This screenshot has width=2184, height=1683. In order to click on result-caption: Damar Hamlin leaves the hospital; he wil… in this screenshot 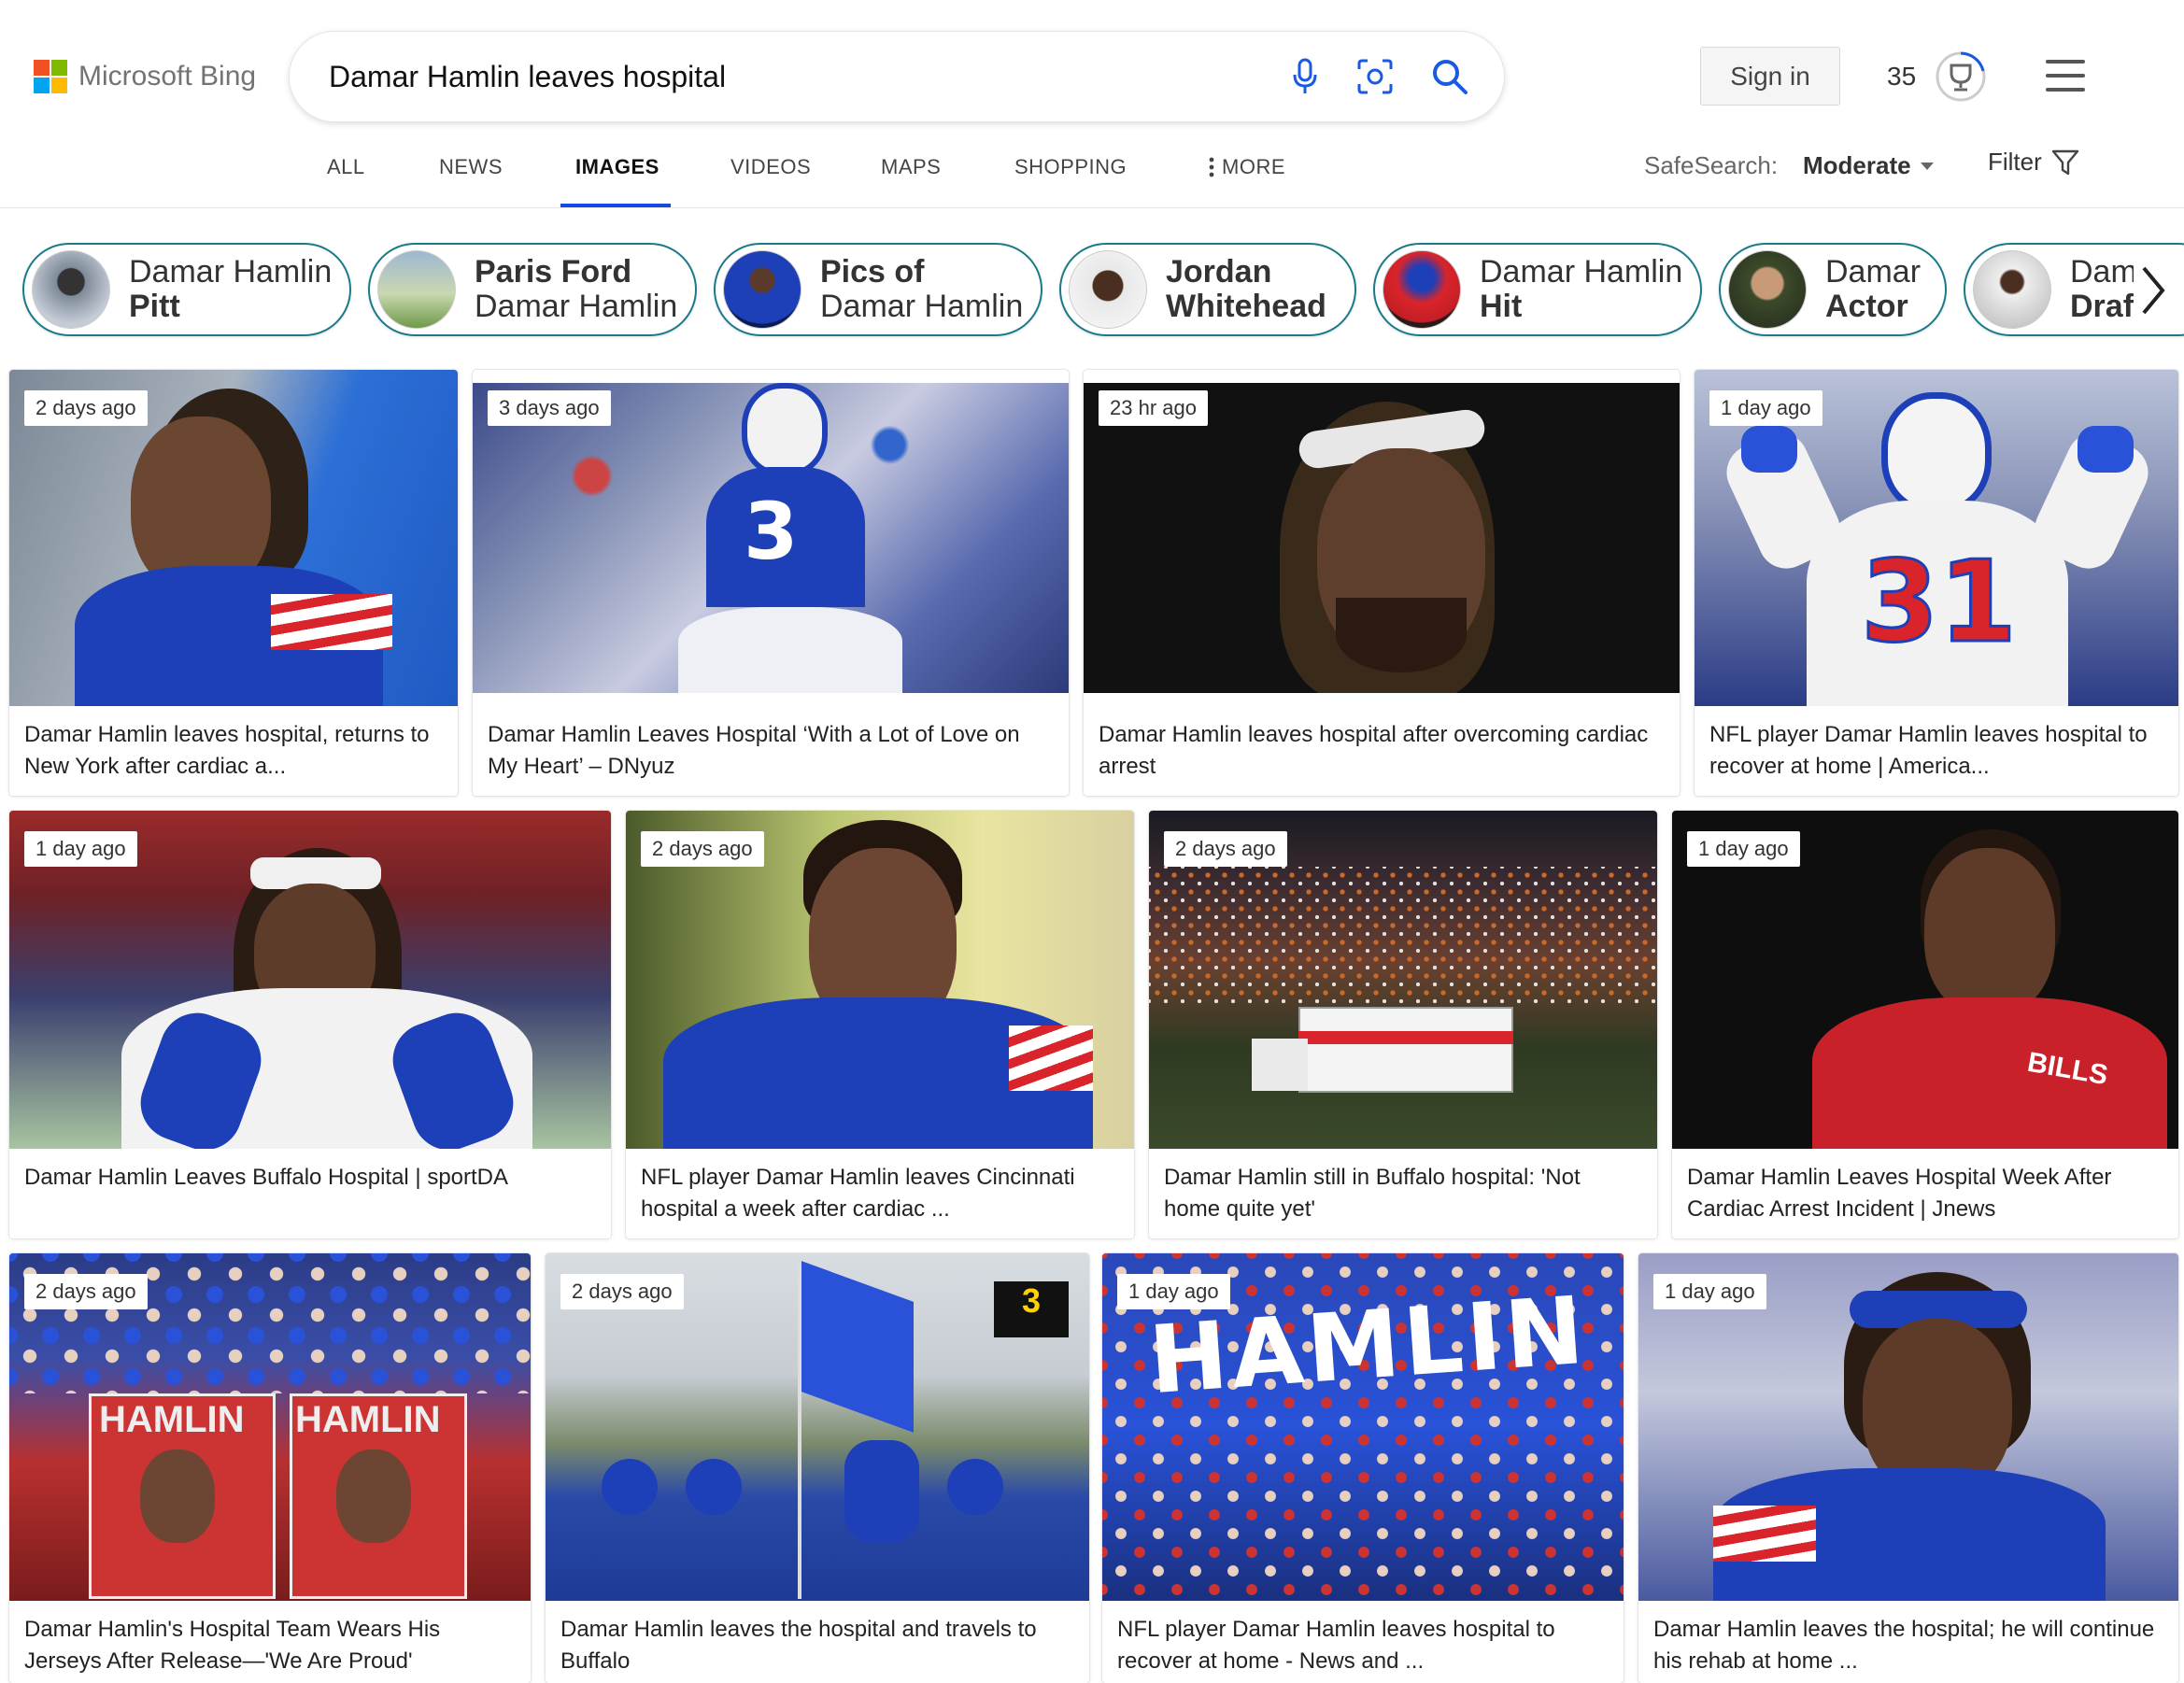, I will do `click(1908, 1645)`.